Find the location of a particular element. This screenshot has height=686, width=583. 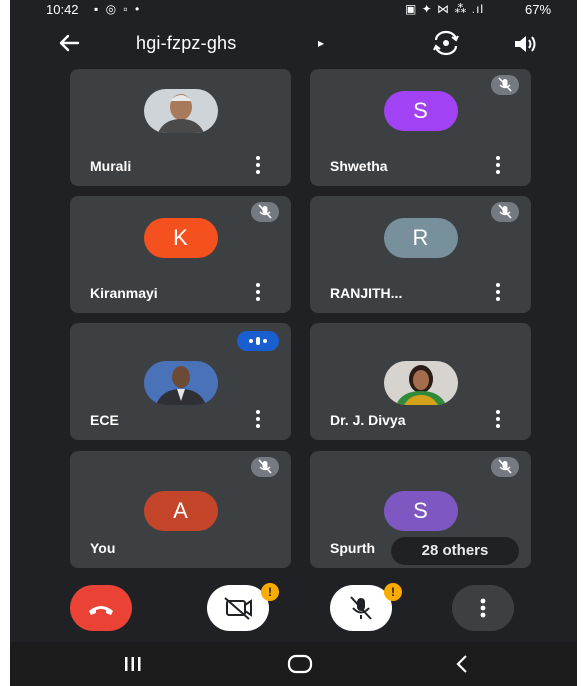

mic-warning-icon: ! is located at coordinates (393, 592).